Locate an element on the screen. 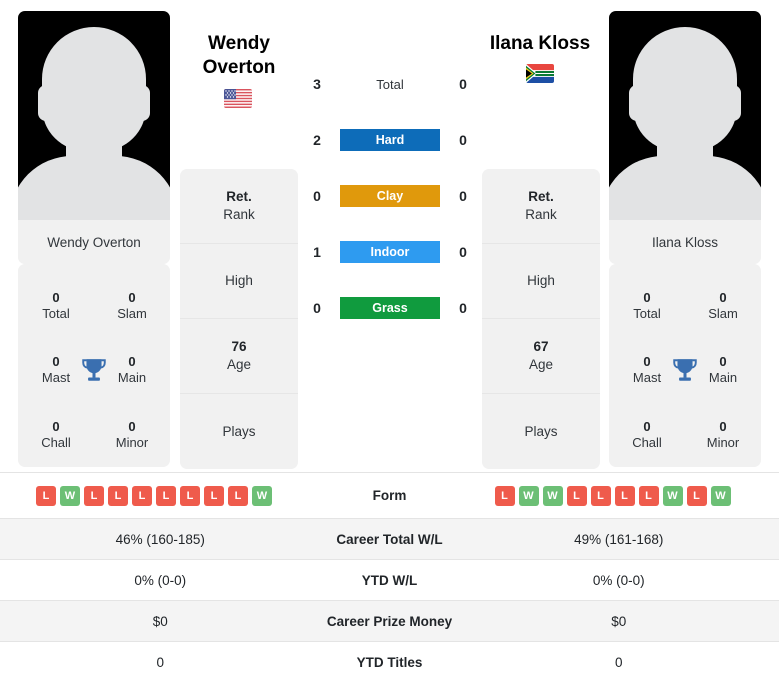  table-row-label: YTD Titles is located at coordinates (389, 662).